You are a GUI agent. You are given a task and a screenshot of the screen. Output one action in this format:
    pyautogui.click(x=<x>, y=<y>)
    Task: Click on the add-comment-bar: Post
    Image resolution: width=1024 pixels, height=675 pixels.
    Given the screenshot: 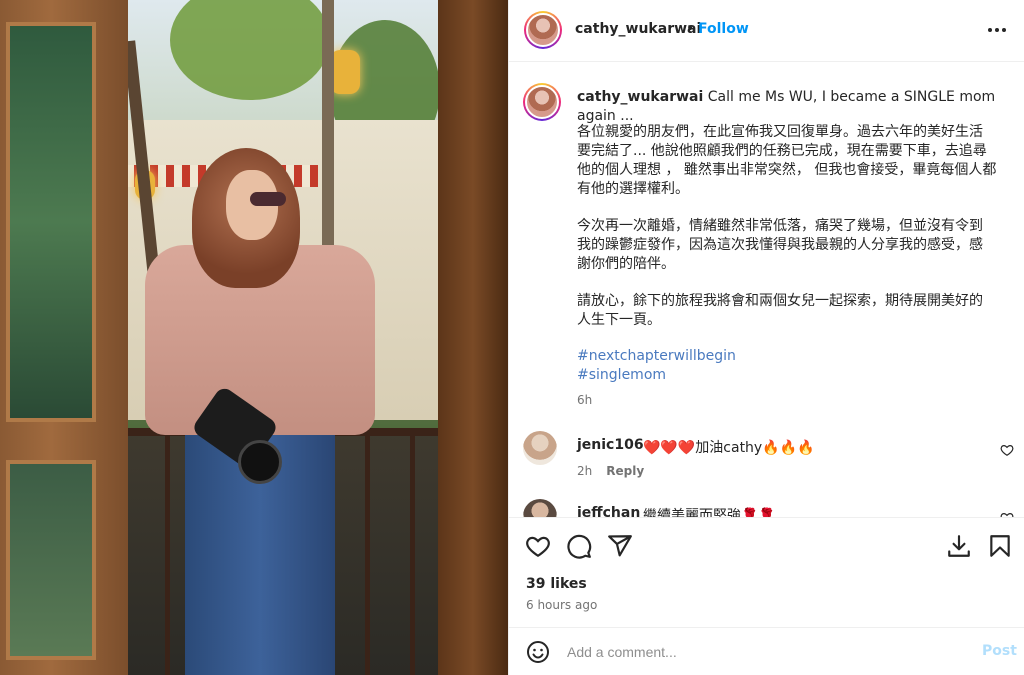 What is the action you would take?
    pyautogui.click(x=766, y=651)
    